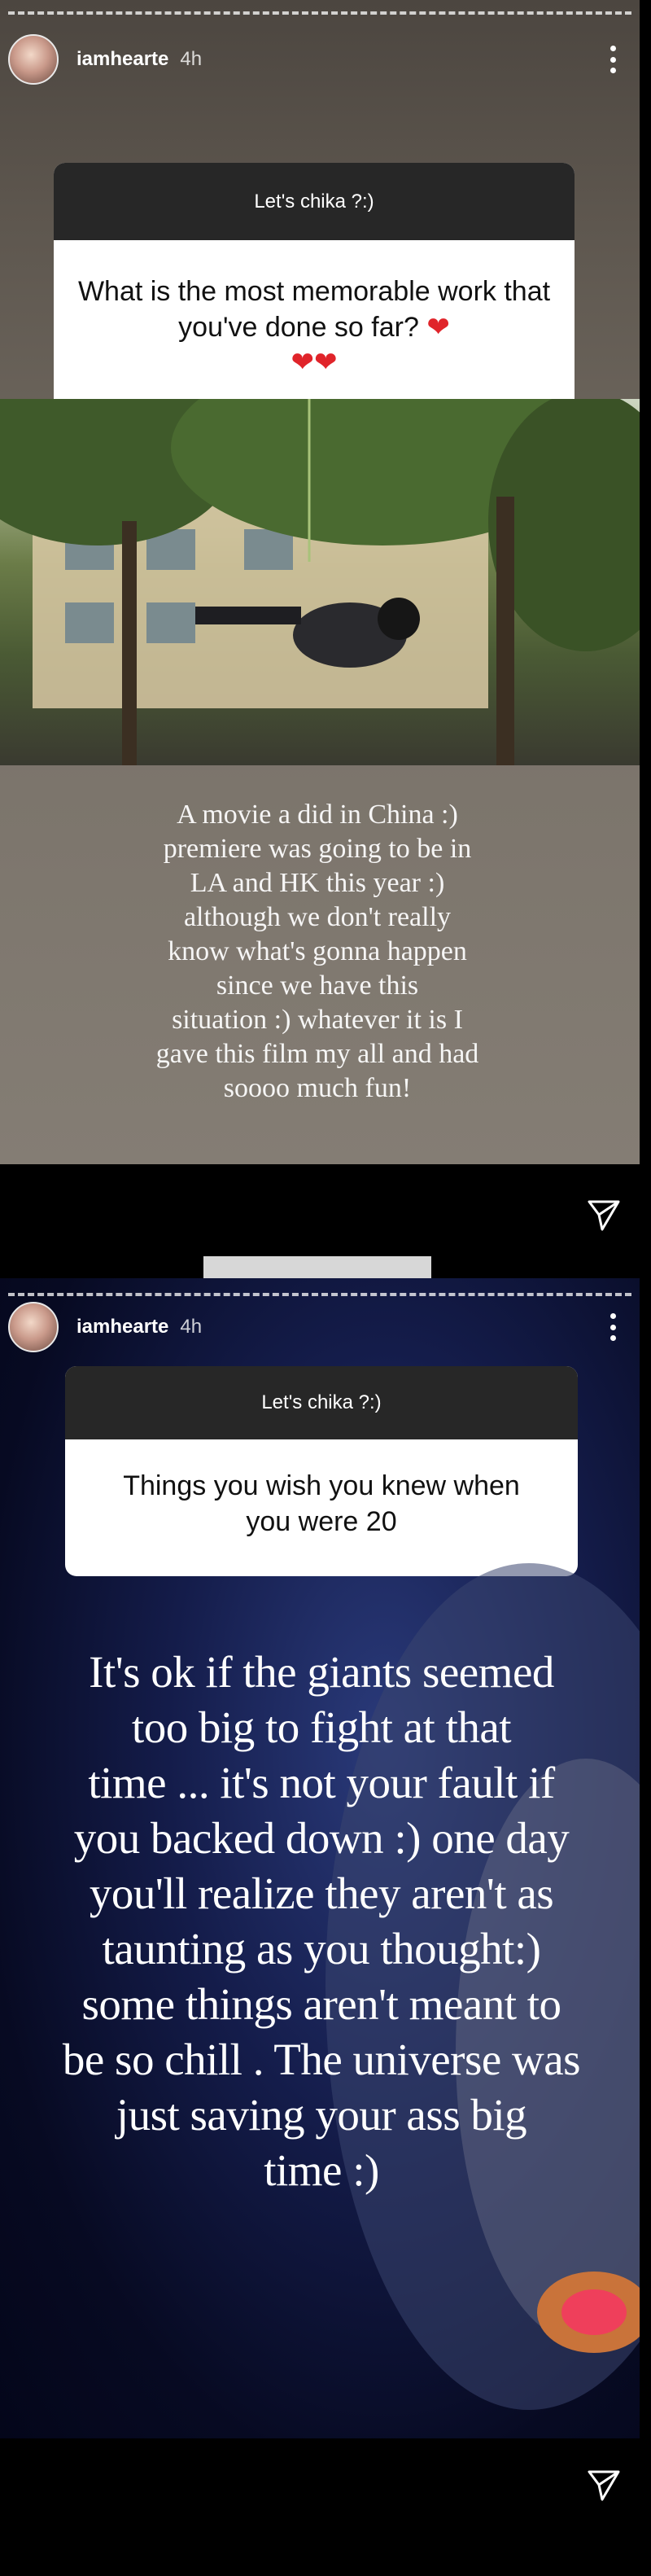 This screenshot has height=2576, width=651. What do you see at coordinates (319, 15) in the screenshot?
I see `story-progress-bar` at bounding box center [319, 15].